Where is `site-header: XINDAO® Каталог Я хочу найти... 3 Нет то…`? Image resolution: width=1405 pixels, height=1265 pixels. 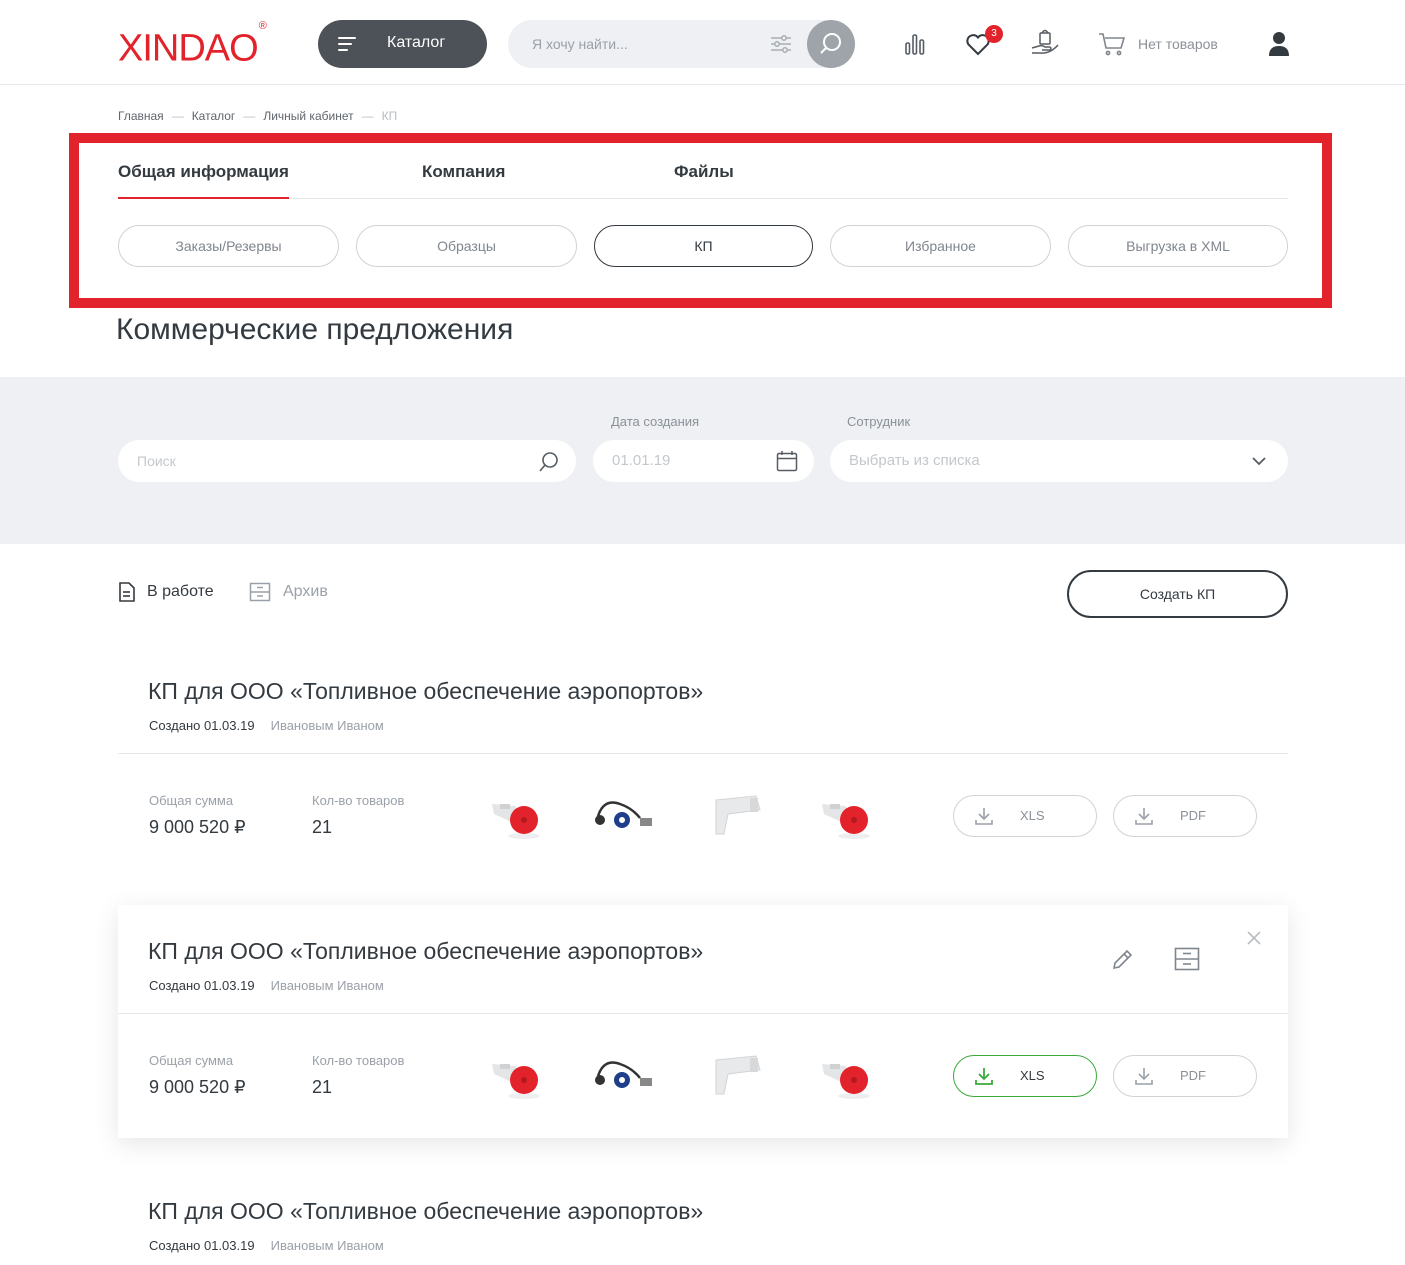 site-header: XINDAO® Каталог Я хочу найти... 3 Нет то… is located at coordinates (702, 42).